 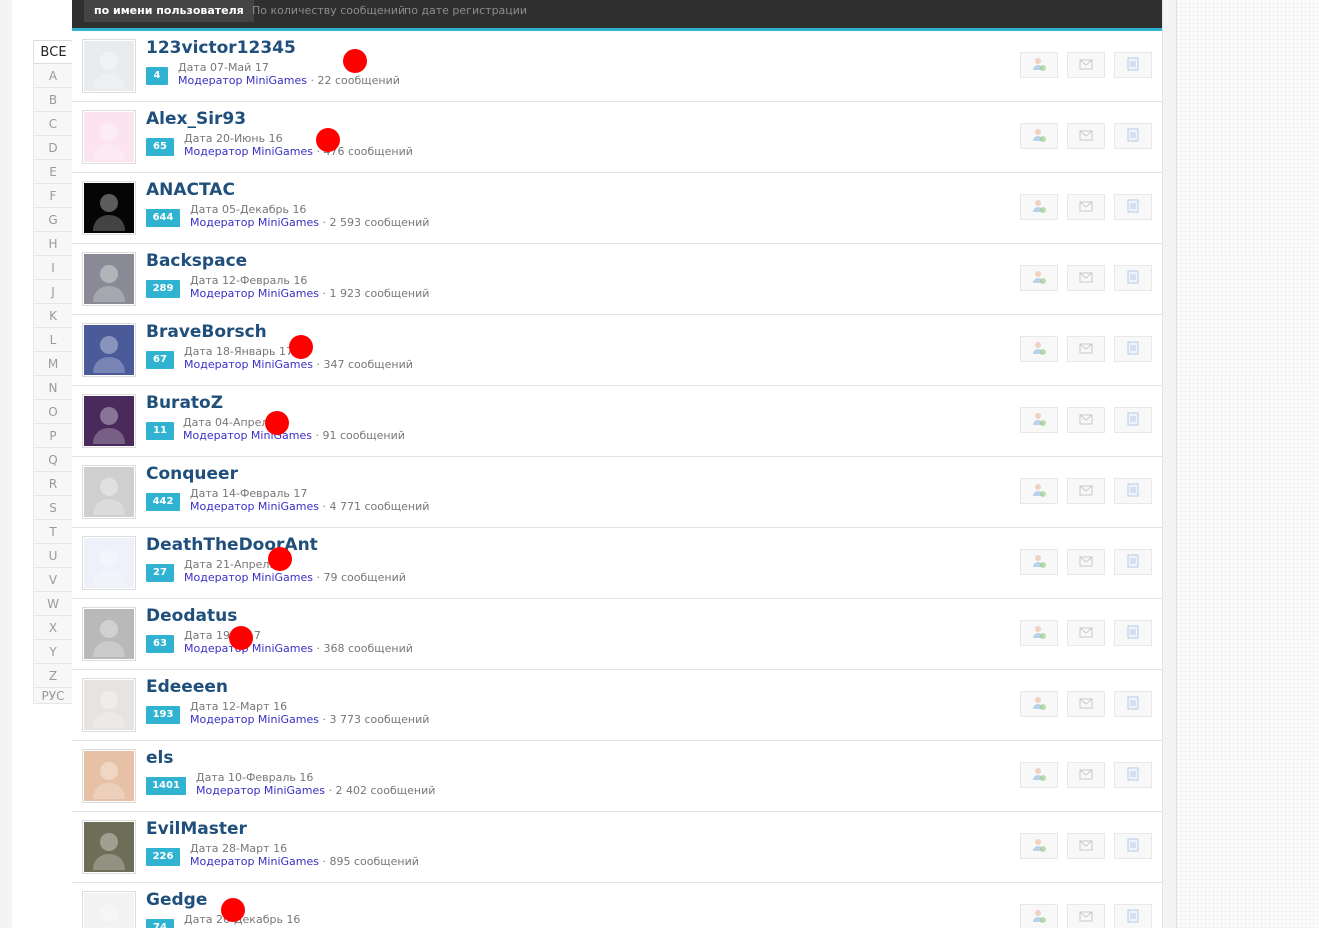 What do you see at coordinates (53, 316) in the screenshot?
I see `alpha-filter-k: K` at bounding box center [53, 316].